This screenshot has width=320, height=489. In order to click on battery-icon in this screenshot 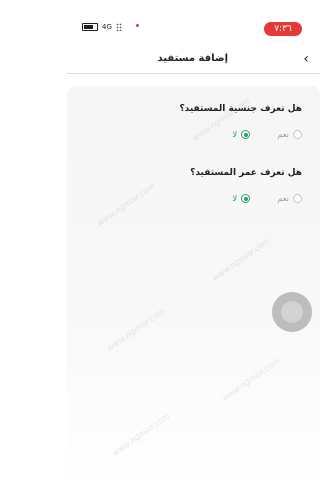, I will do `click(90, 27)`.